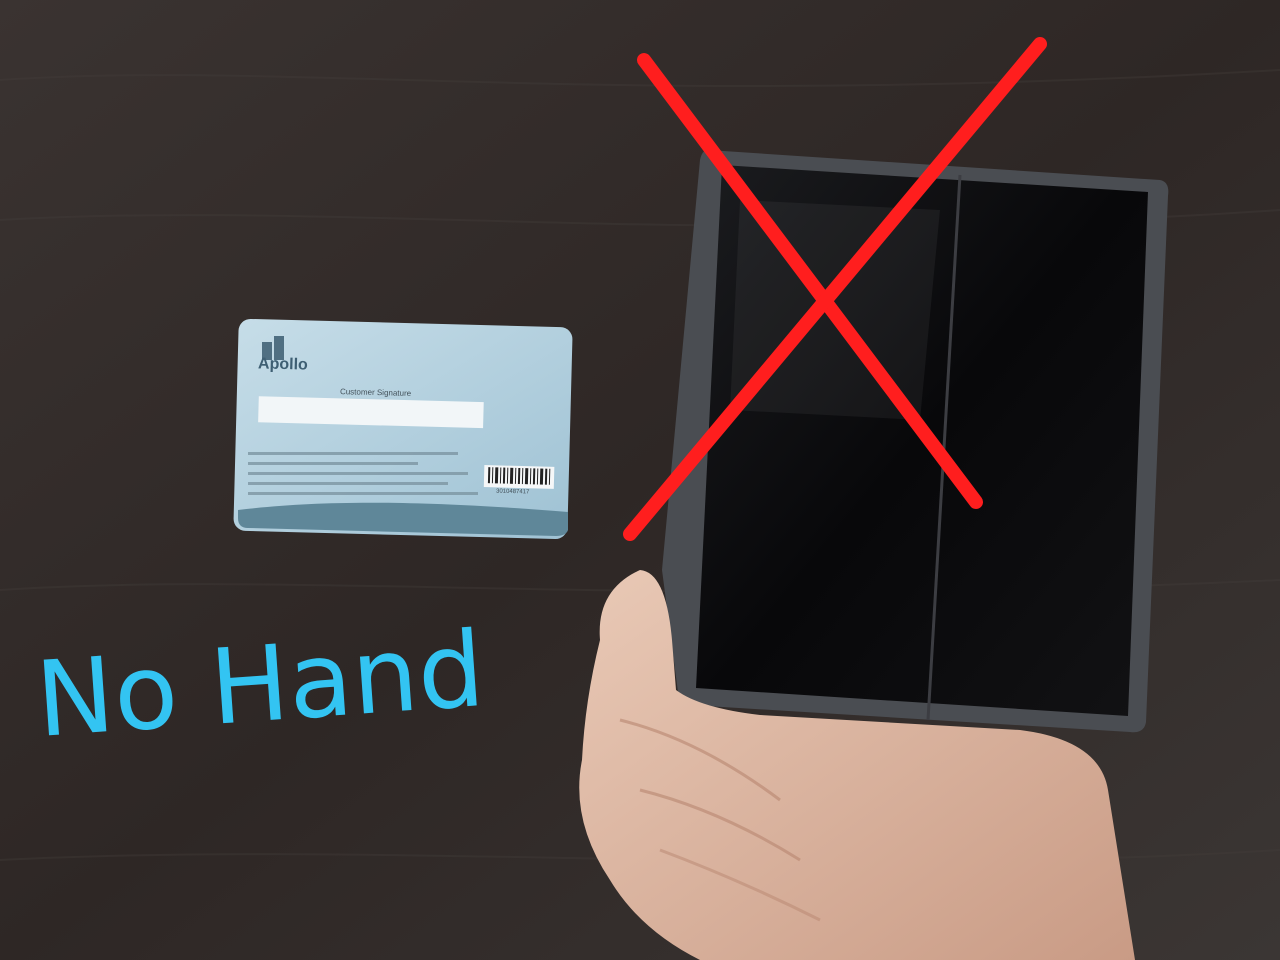  Describe the element at coordinates (519, 477) in the screenshot. I see `barcode` at that location.